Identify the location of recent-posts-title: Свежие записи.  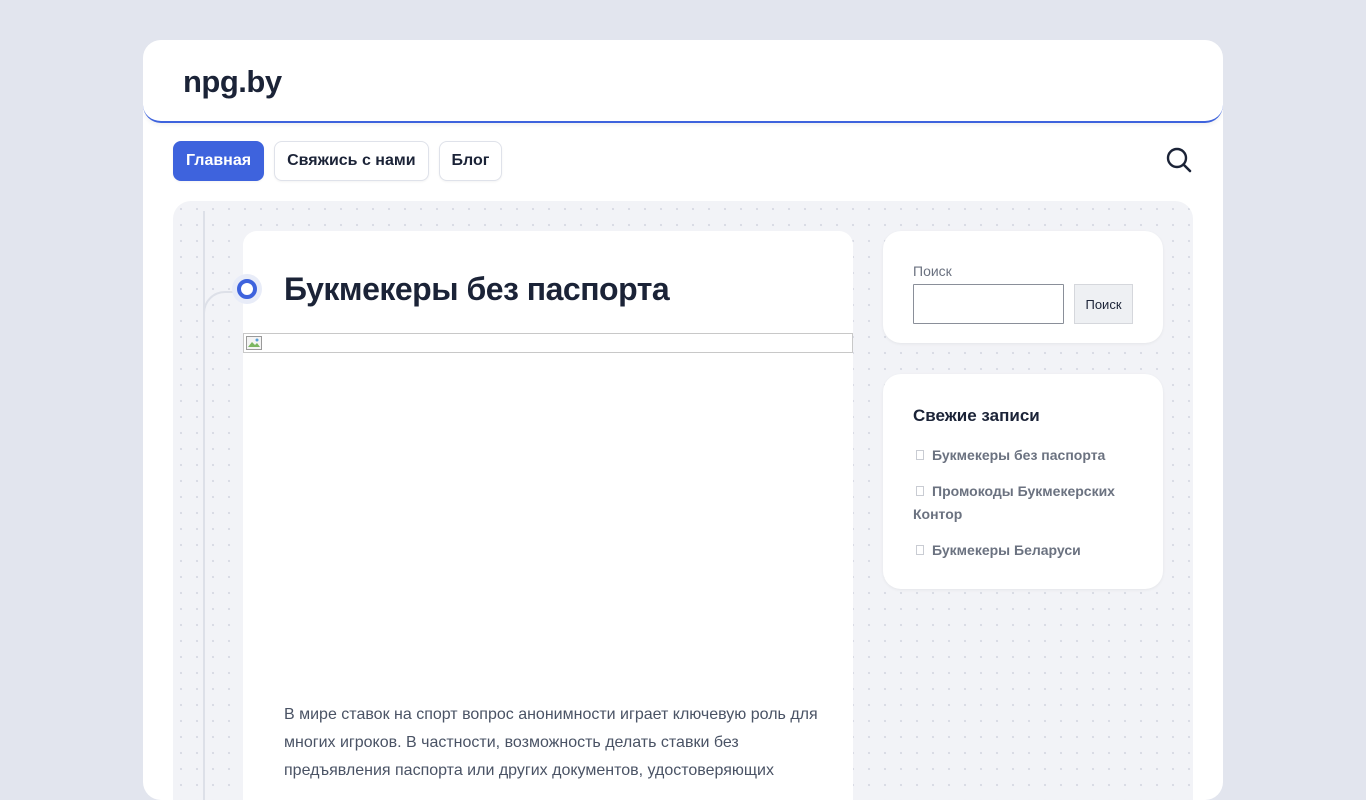
(976, 415).